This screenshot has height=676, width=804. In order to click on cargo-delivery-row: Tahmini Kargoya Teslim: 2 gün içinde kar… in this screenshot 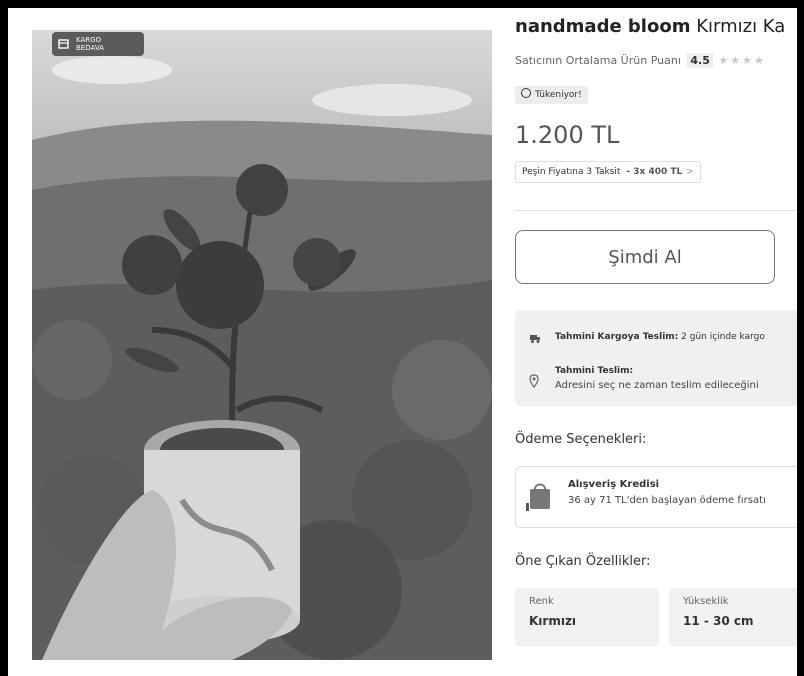, I will do `click(660, 337)`.